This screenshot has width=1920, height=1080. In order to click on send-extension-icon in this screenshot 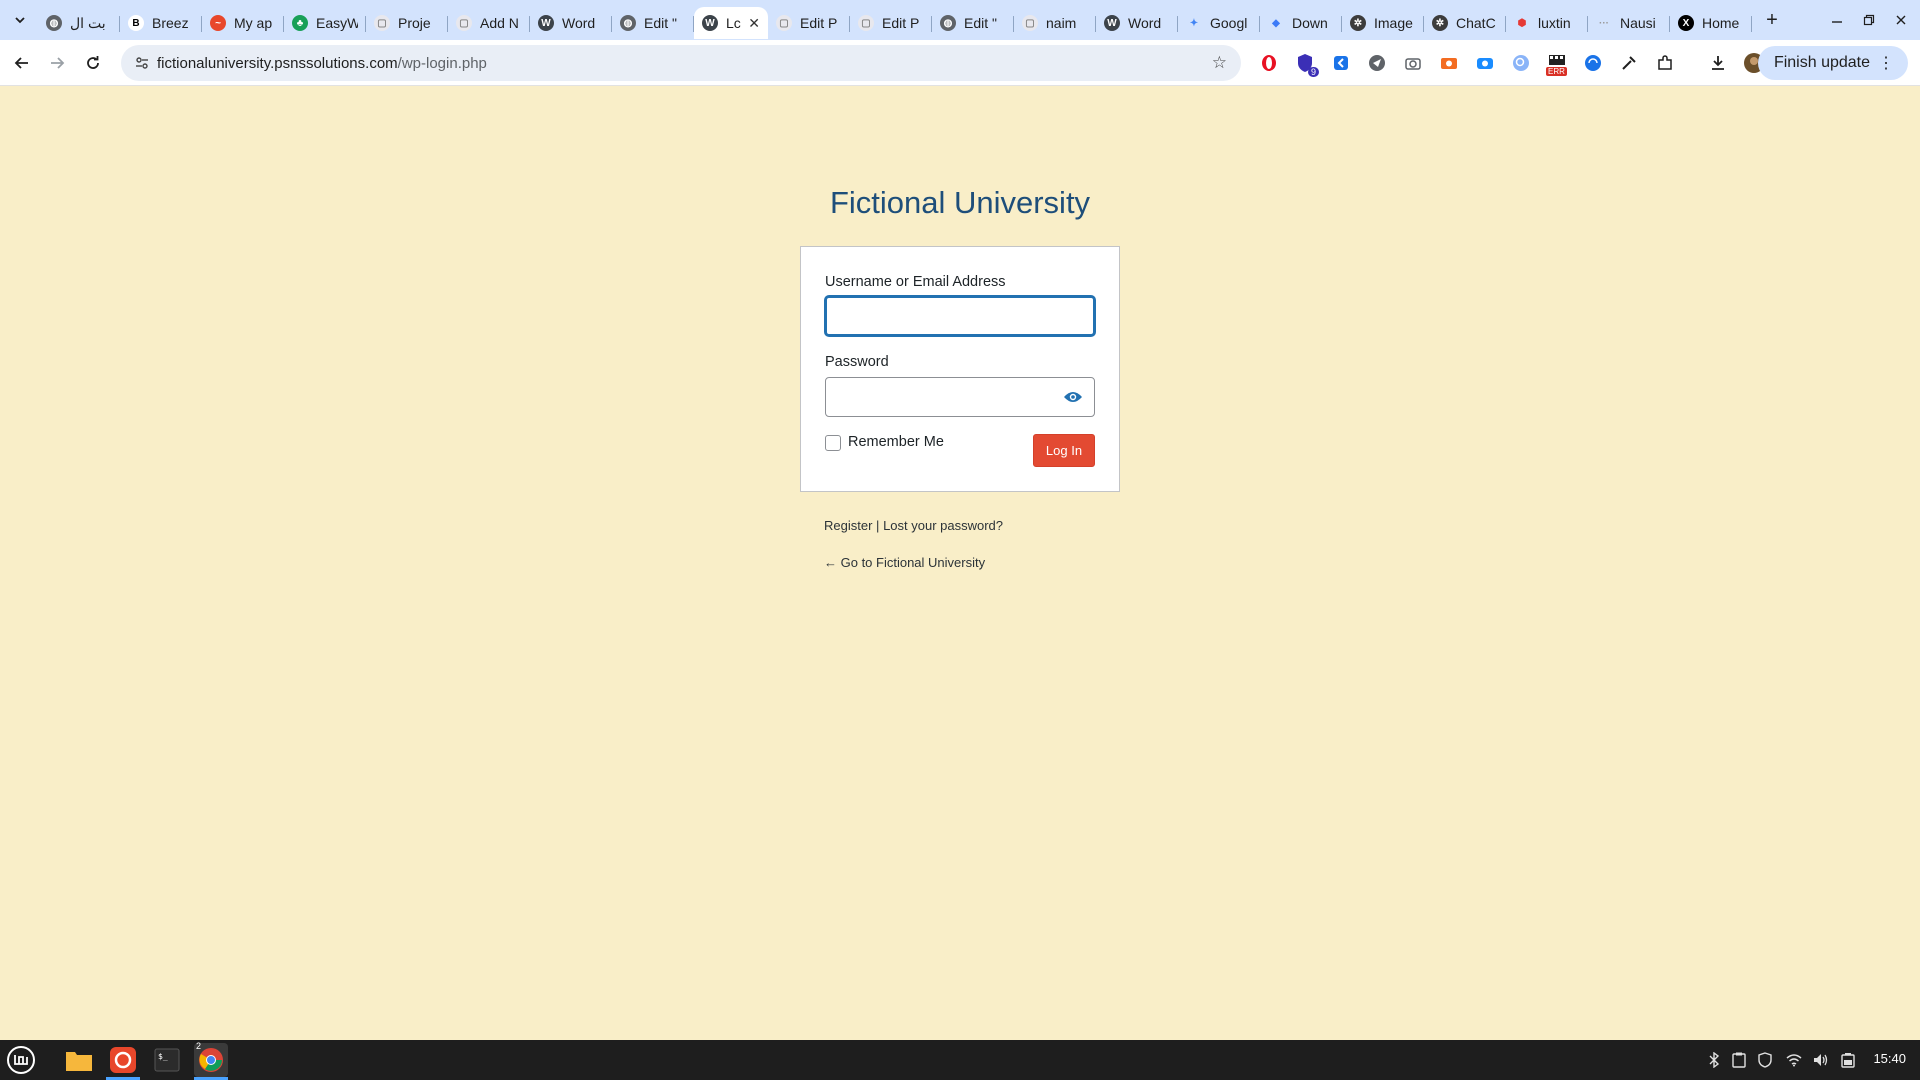, I will do `click(1377, 63)`.